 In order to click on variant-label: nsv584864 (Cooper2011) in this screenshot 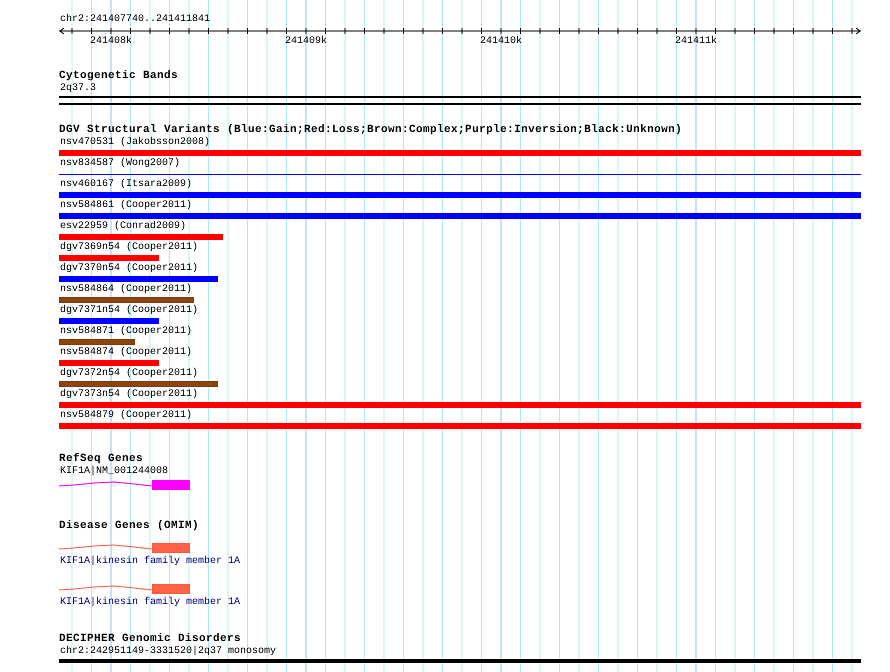, I will do `click(127, 290)`.